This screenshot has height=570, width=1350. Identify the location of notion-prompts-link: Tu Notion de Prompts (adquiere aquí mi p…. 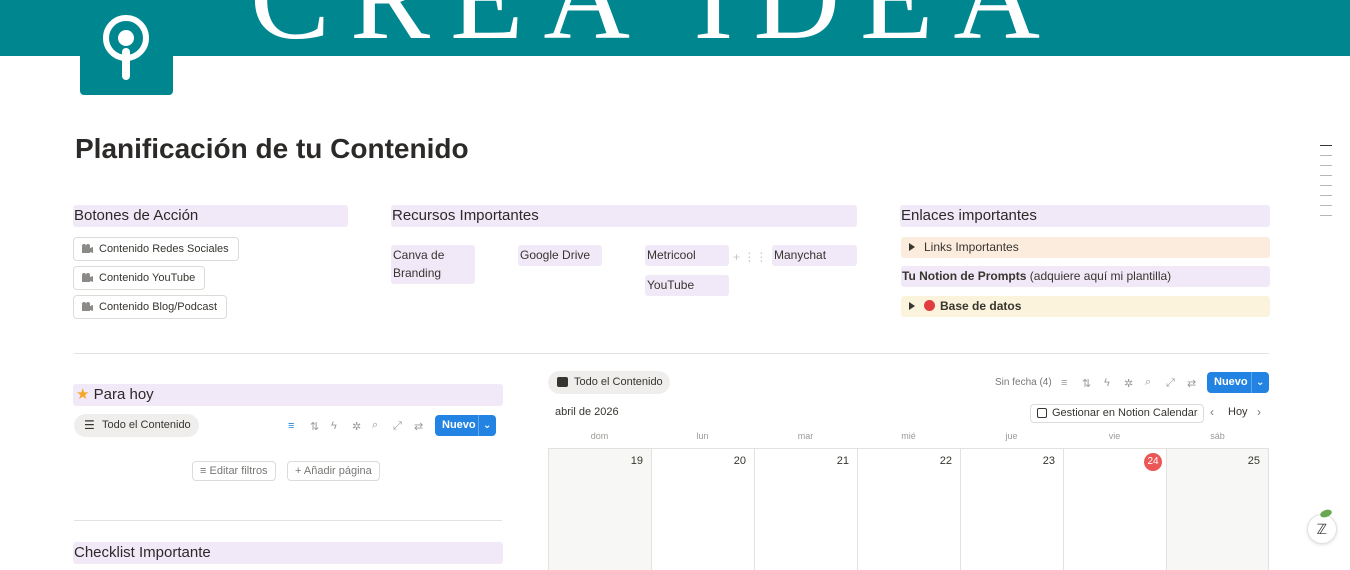
(1085, 276).